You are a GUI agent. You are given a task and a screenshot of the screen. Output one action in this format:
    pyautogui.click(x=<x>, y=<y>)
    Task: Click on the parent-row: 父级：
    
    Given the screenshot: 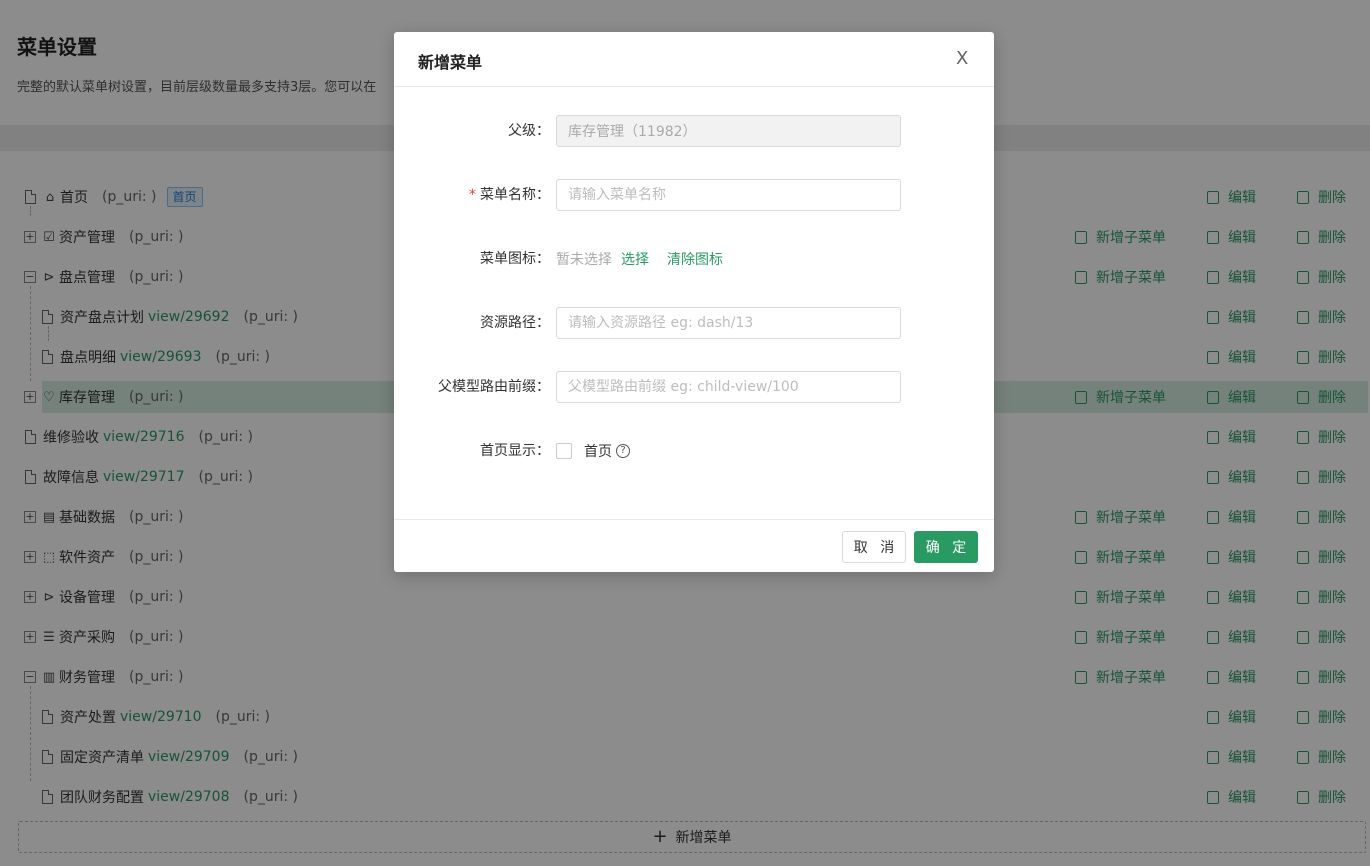 What is the action you would take?
    pyautogui.click(x=694, y=131)
    